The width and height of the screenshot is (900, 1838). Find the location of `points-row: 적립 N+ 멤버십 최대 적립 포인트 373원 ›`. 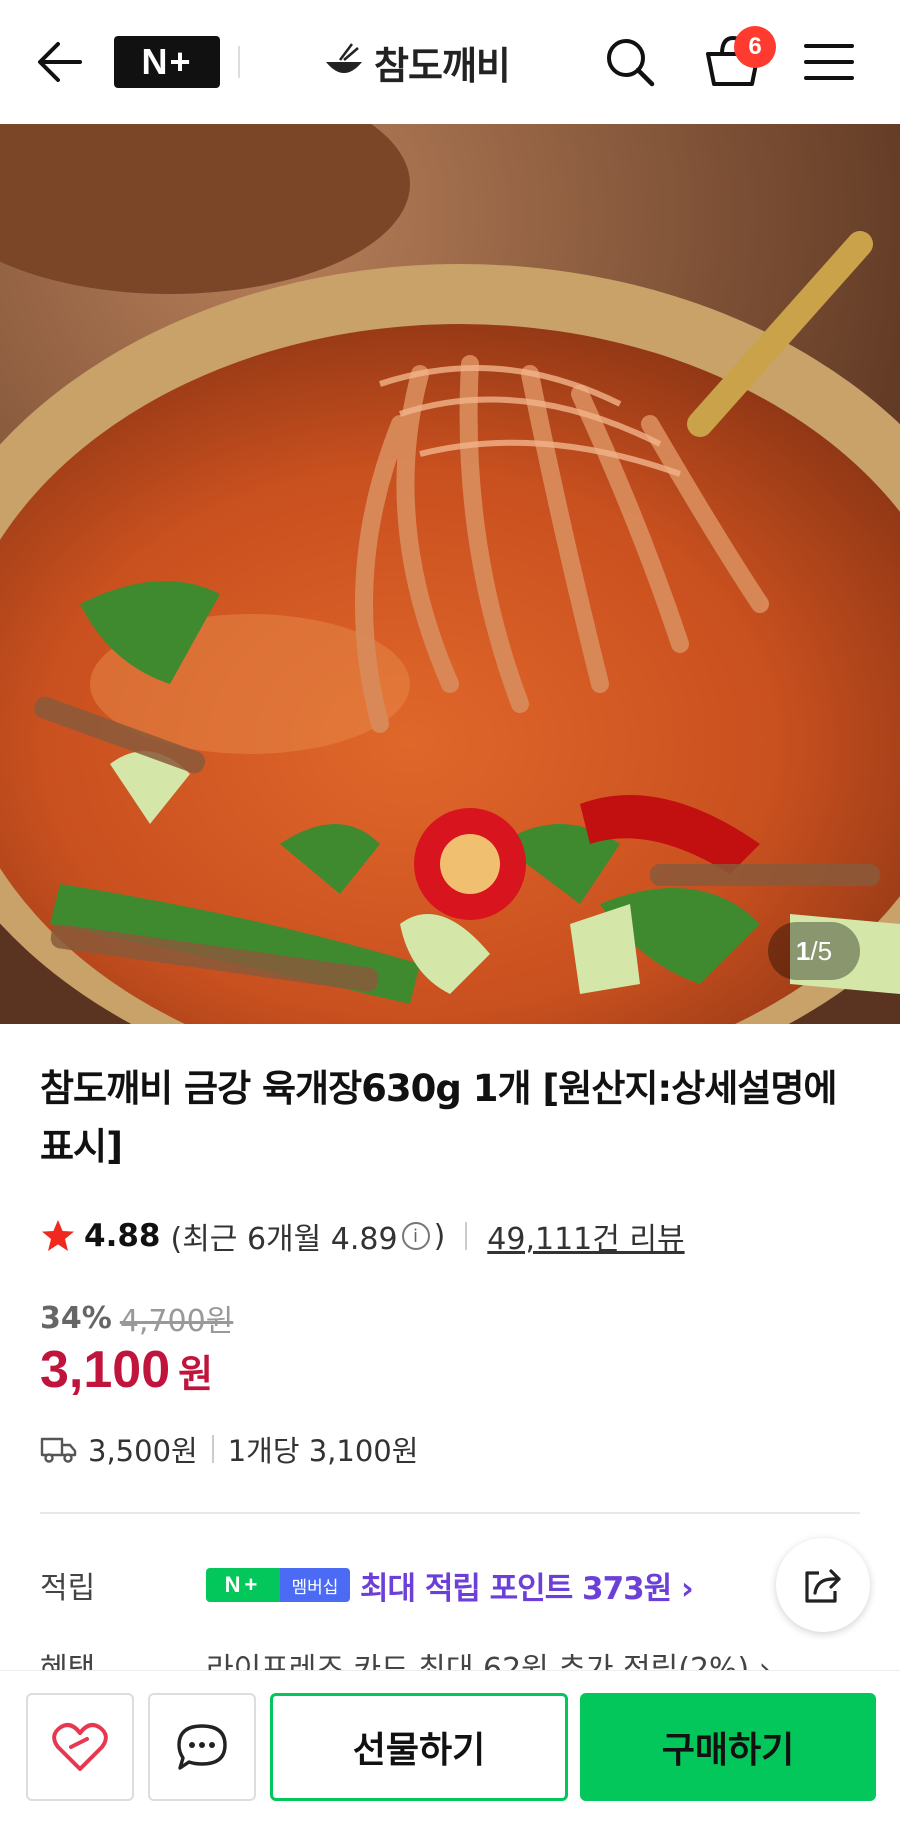

points-row: 적립 N+ 멤버십 최대 적립 포인트 373원 › is located at coordinates (410, 1585).